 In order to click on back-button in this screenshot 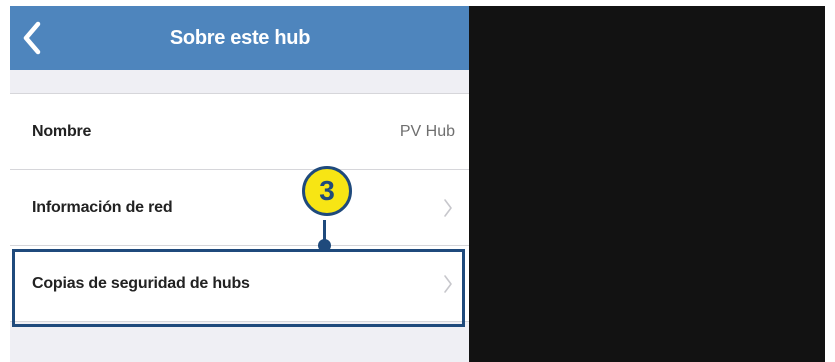, I will do `click(34, 38)`.